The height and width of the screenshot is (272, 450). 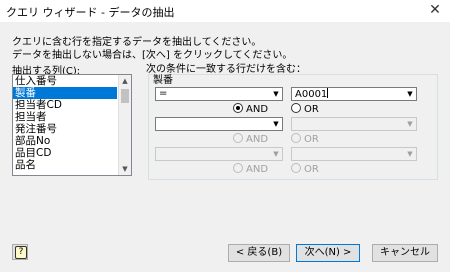 I want to click on scroll-down-icon: ▼, so click(x=125, y=169).